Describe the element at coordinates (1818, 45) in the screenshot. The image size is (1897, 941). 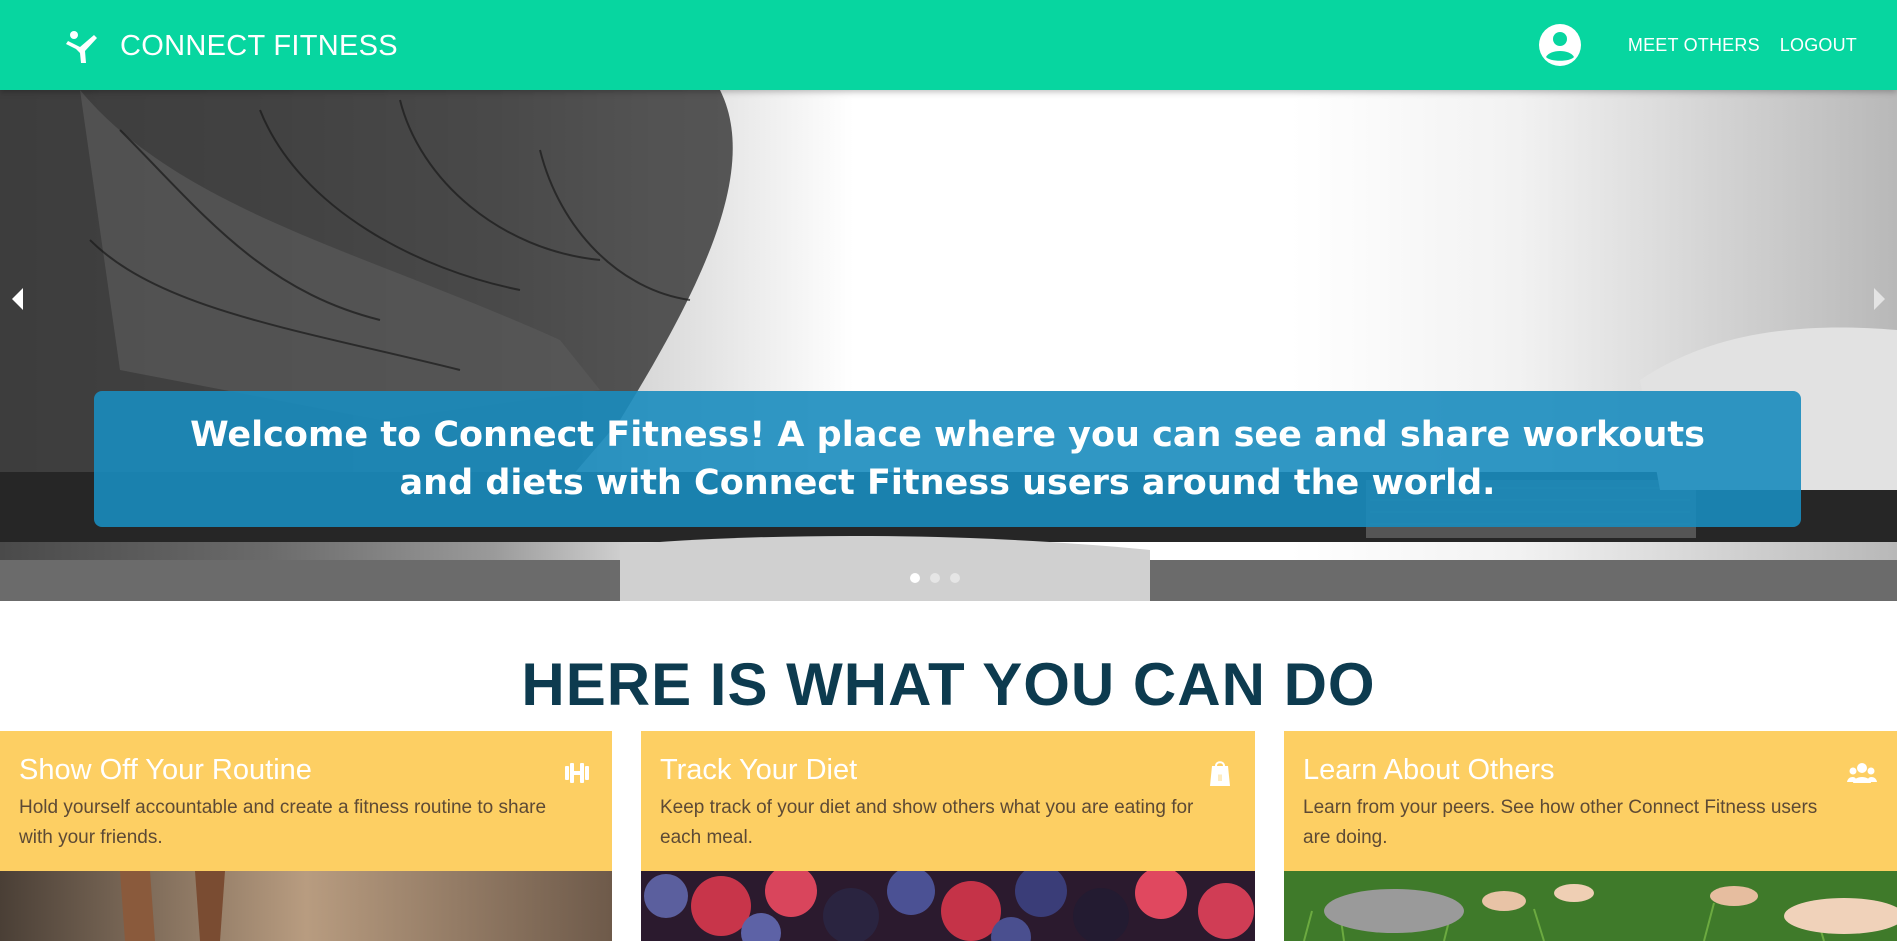
I see `logout-link: LOGOUT` at that location.